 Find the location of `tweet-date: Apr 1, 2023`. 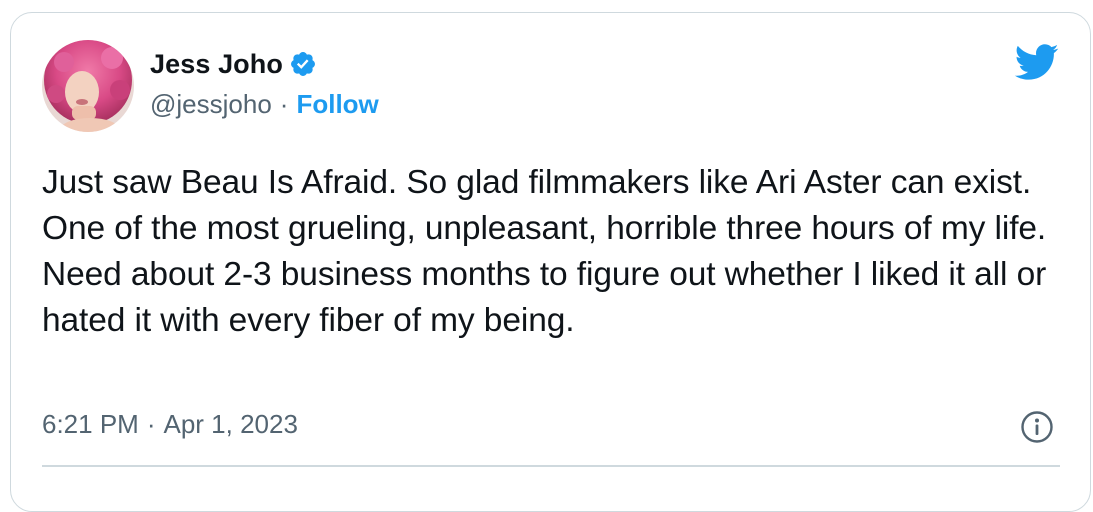

tweet-date: Apr 1, 2023 is located at coordinates (230, 424).